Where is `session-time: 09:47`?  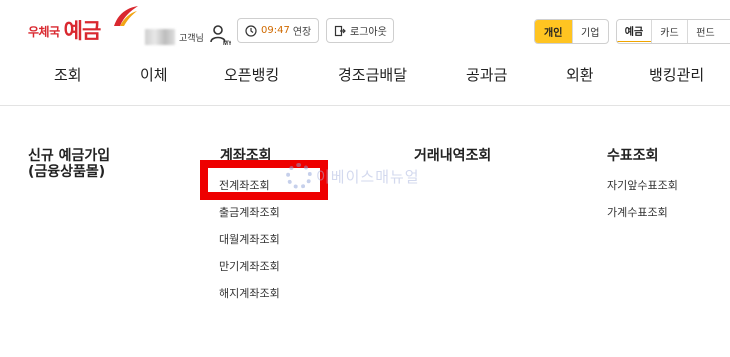
session-time: 09:47 is located at coordinates (275, 30).